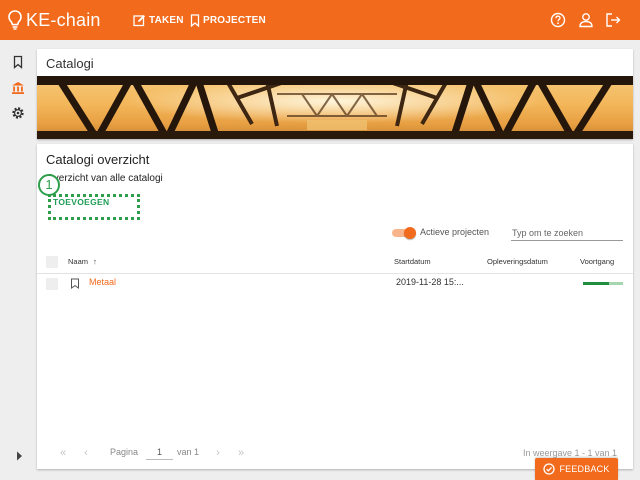  What do you see at coordinates (63, 453) in the screenshot?
I see `first-page-icon: «` at bounding box center [63, 453].